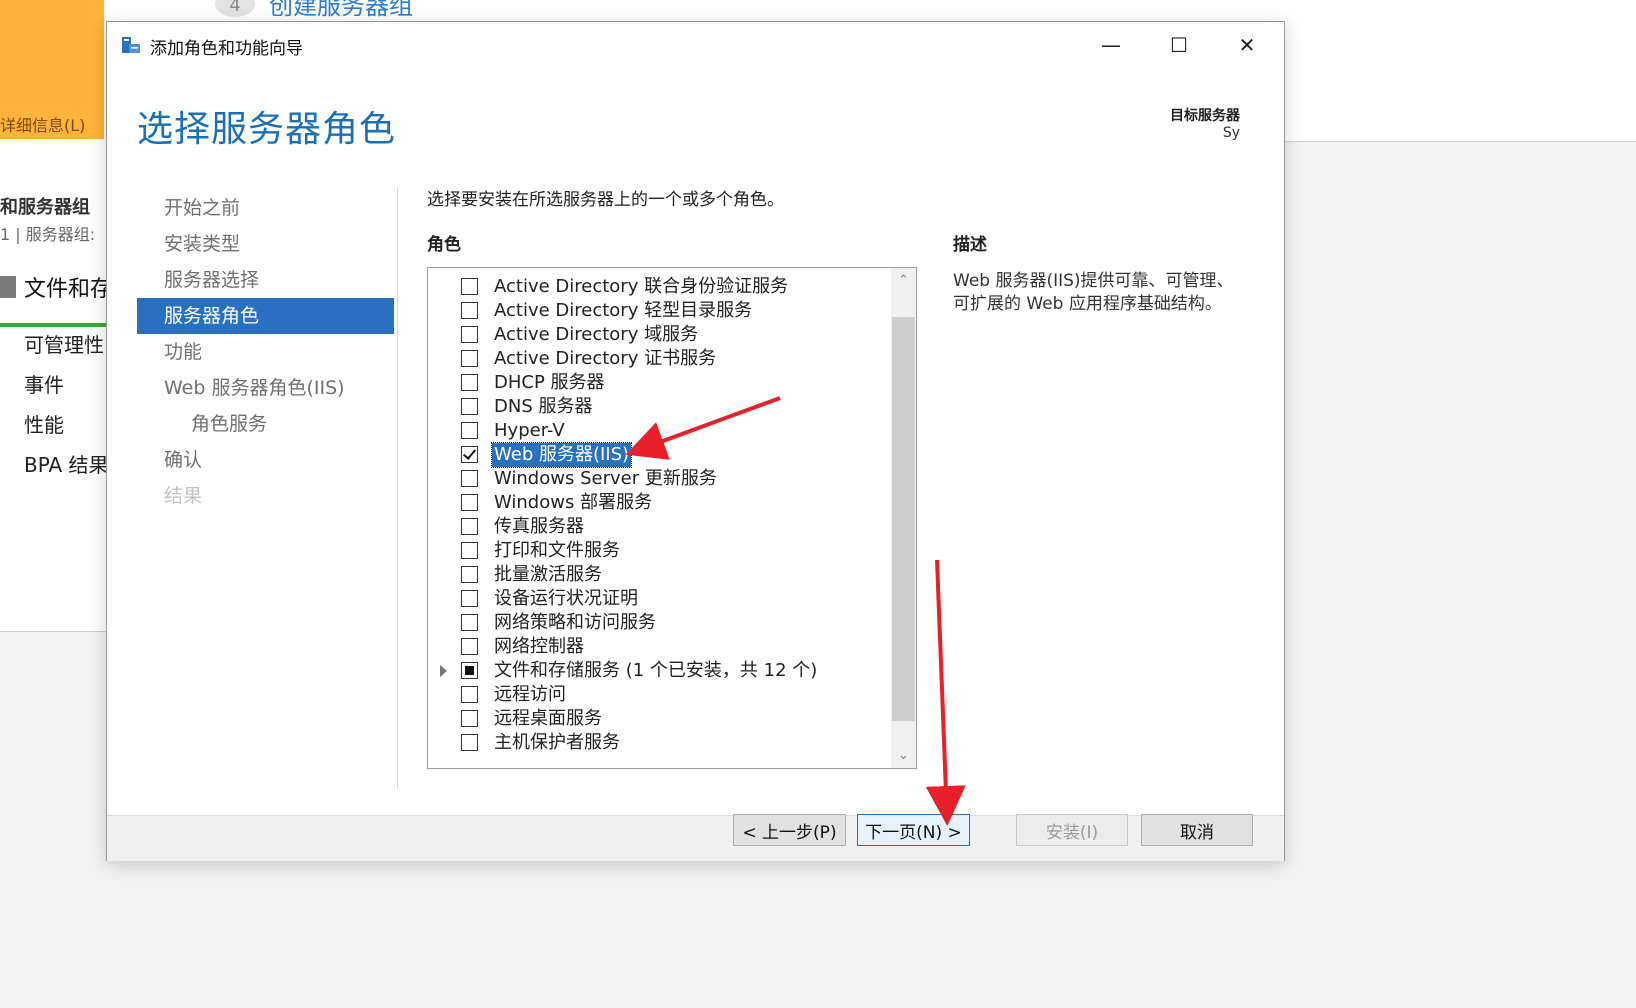 Image resolution: width=1636 pixels, height=1008 pixels. What do you see at coordinates (543, 407) in the screenshot?
I see `role-label: DNS 服务器` at bounding box center [543, 407].